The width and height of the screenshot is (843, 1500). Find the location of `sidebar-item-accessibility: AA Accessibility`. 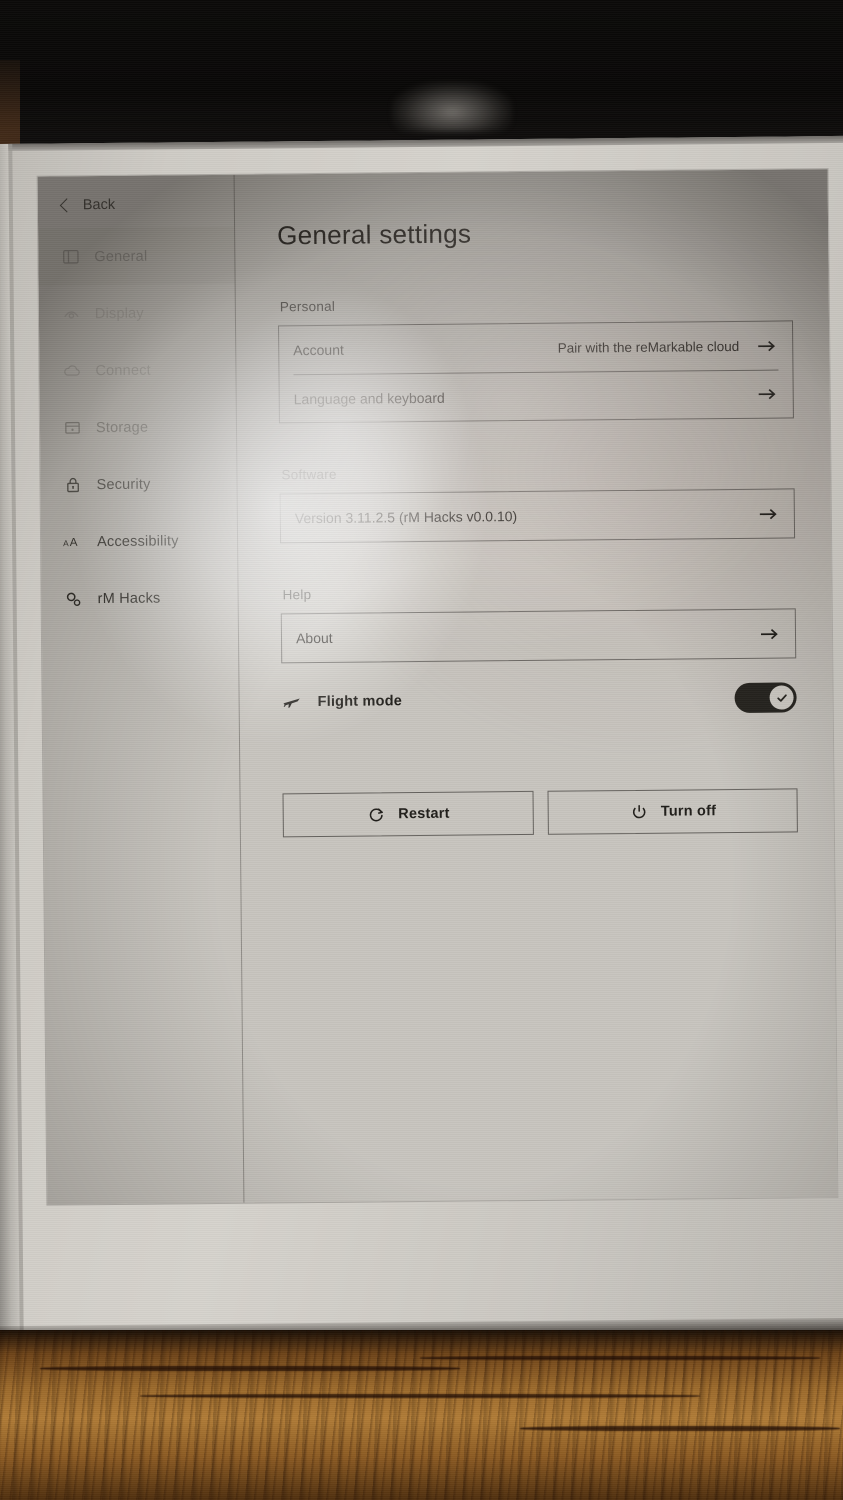

sidebar-item-accessibility: AA Accessibility is located at coordinates (139, 541).